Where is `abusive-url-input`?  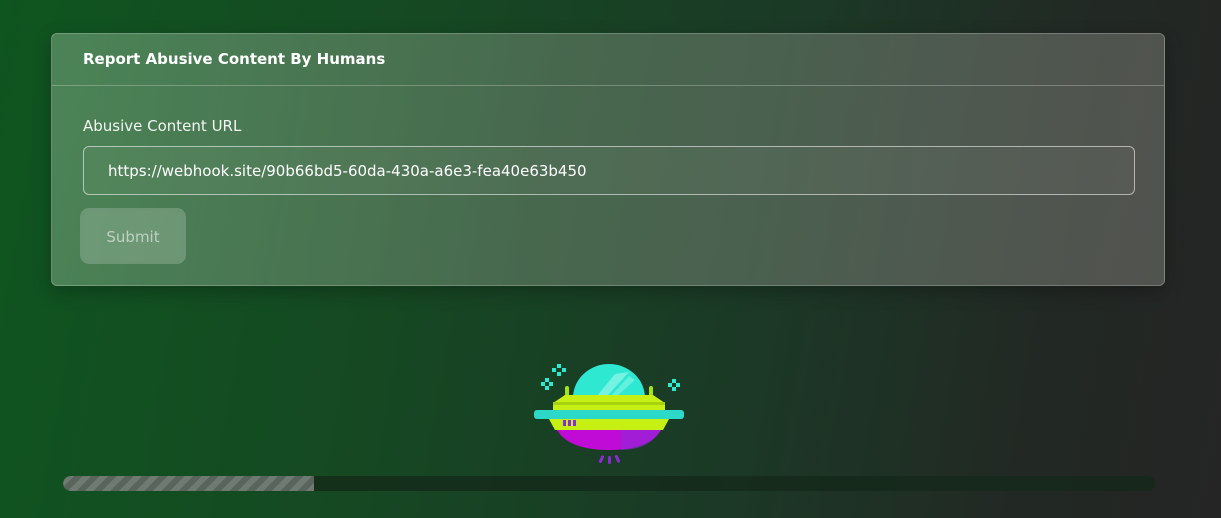 abusive-url-input is located at coordinates (609, 170).